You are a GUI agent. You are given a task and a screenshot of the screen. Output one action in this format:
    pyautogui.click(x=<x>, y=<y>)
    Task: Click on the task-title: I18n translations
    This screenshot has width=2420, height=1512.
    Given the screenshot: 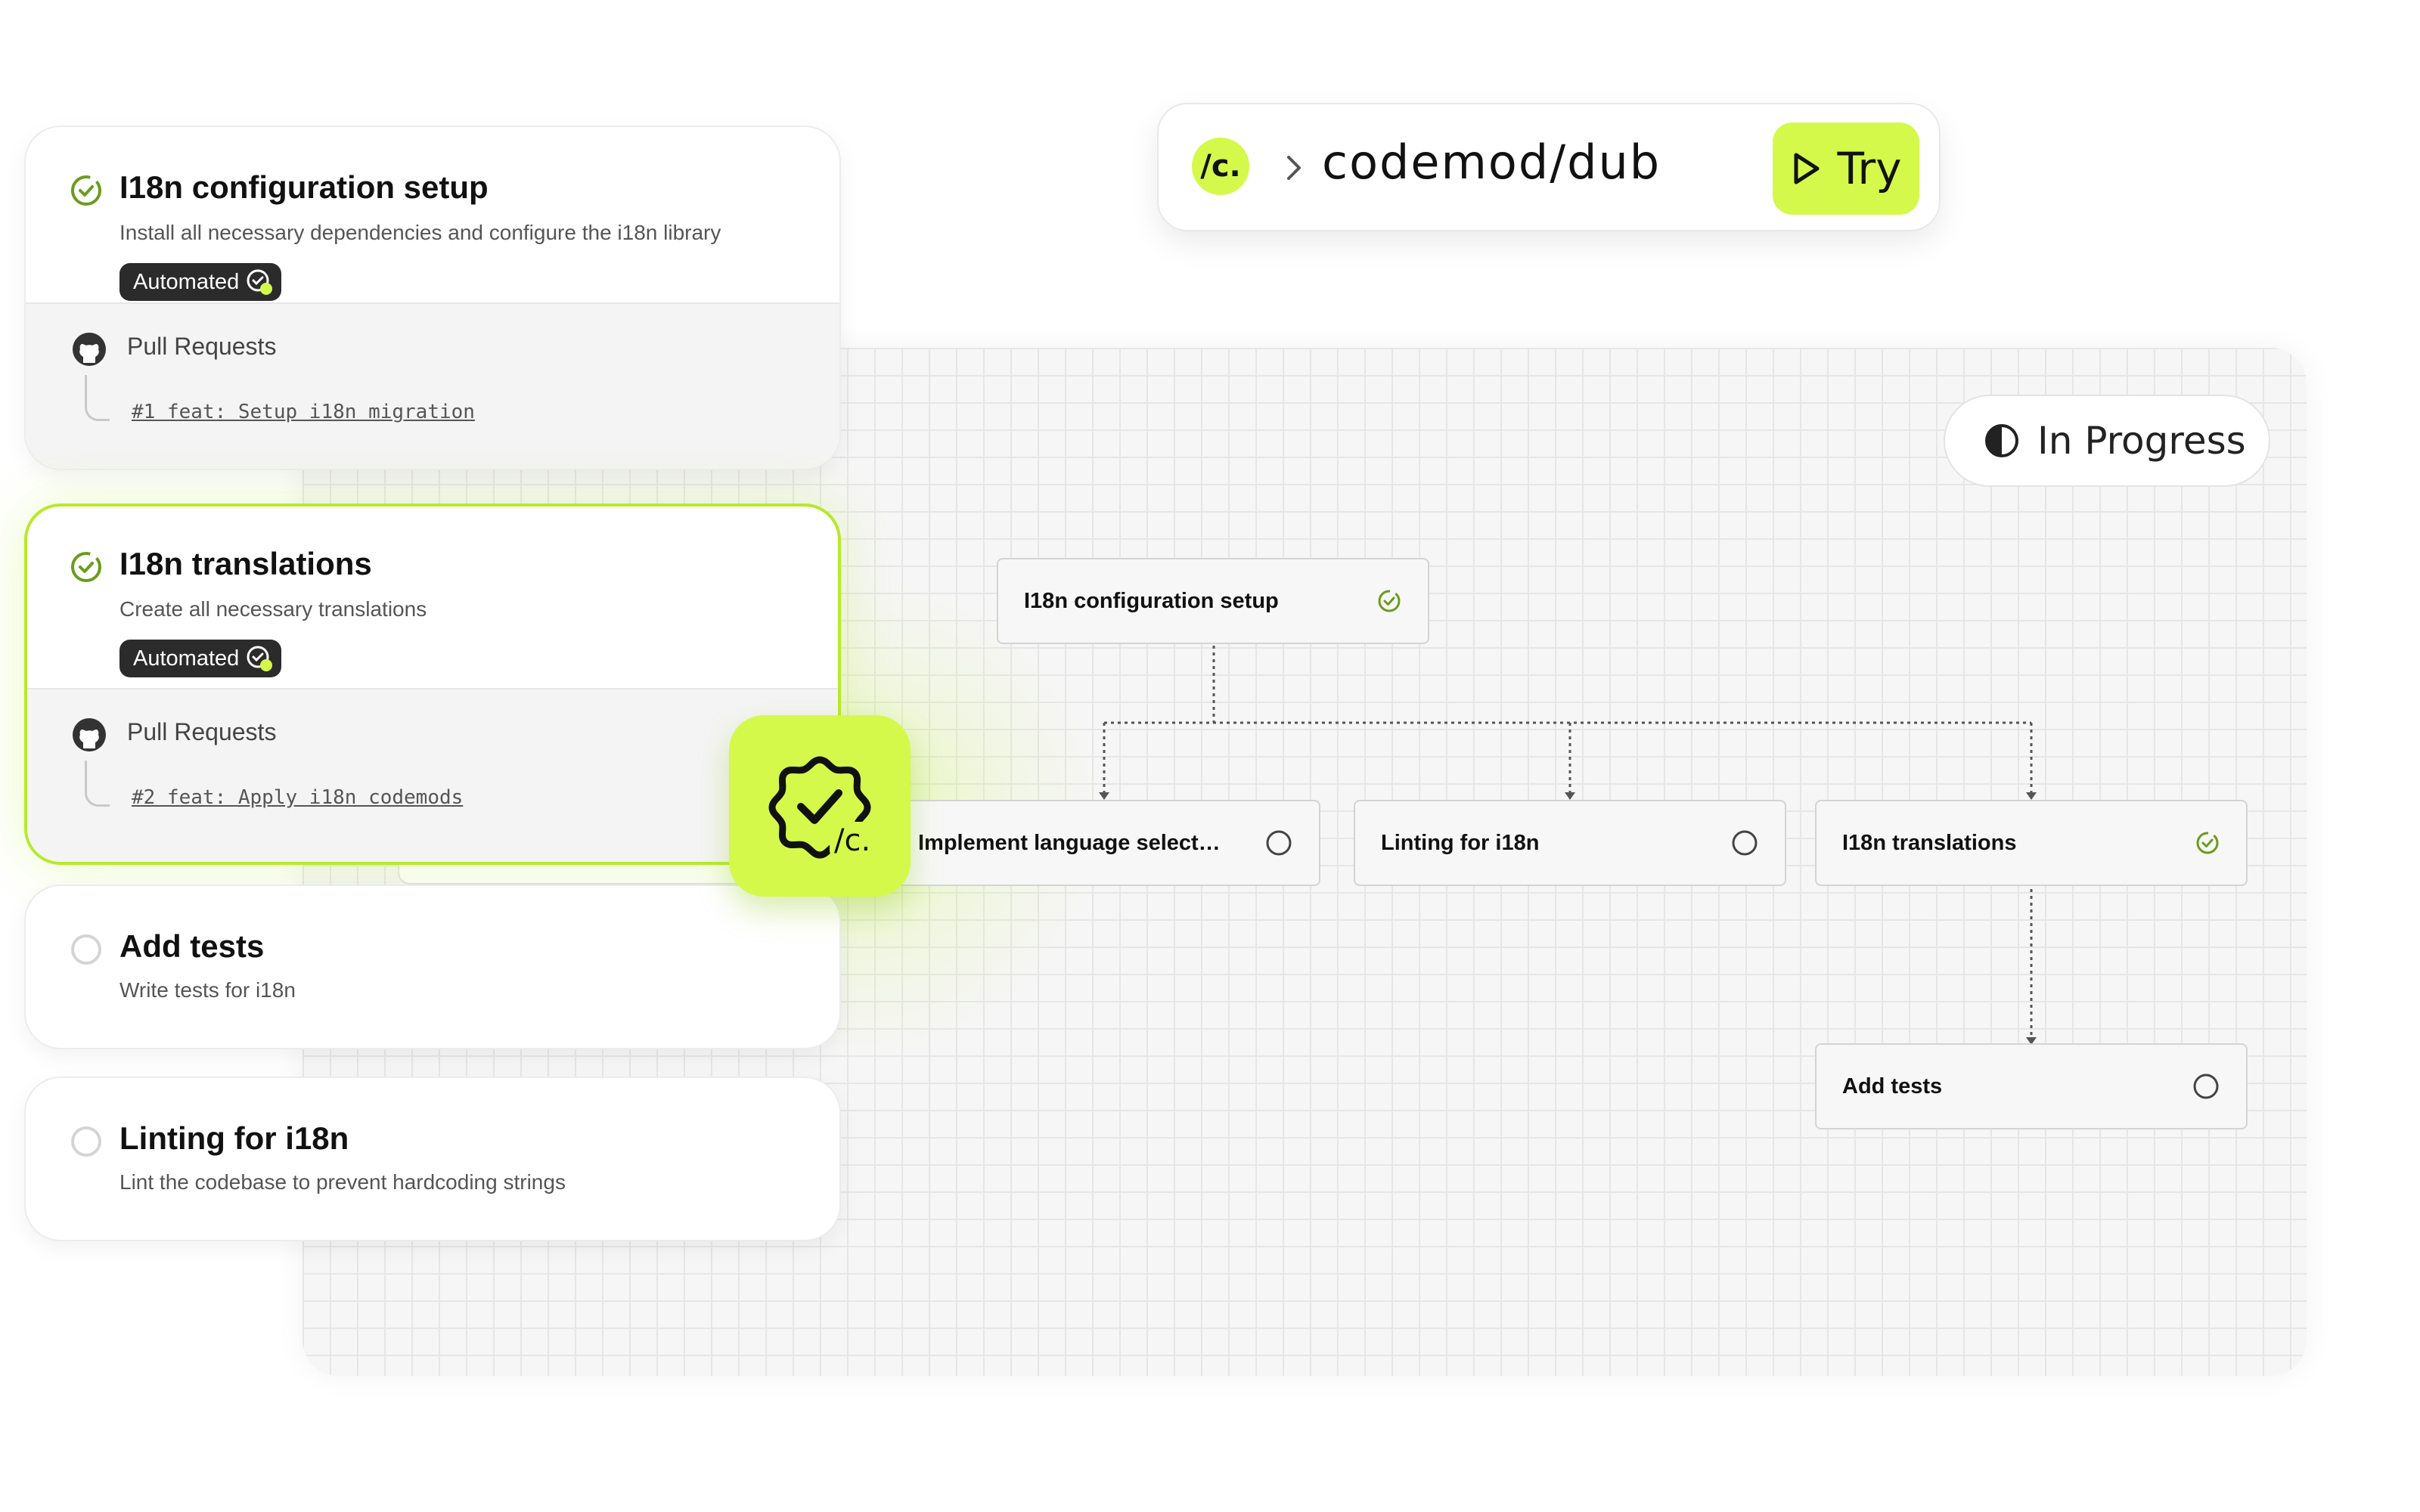 What is the action you would take?
    pyautogui.click(x=245, y=563)
    